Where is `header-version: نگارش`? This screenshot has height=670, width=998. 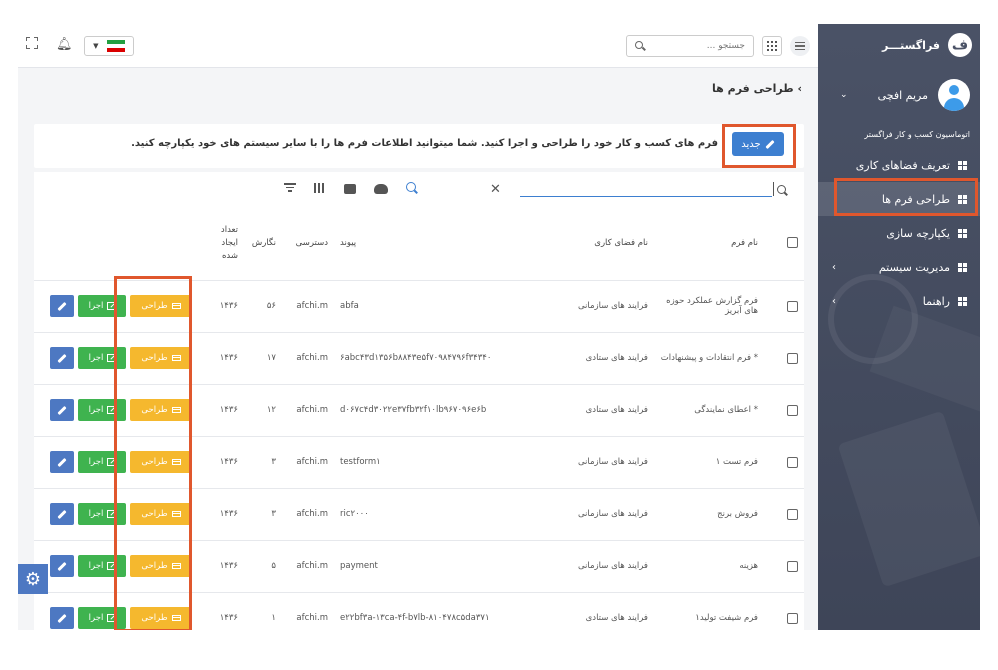 header-version: نگارش is located at coordinates (263, 244).